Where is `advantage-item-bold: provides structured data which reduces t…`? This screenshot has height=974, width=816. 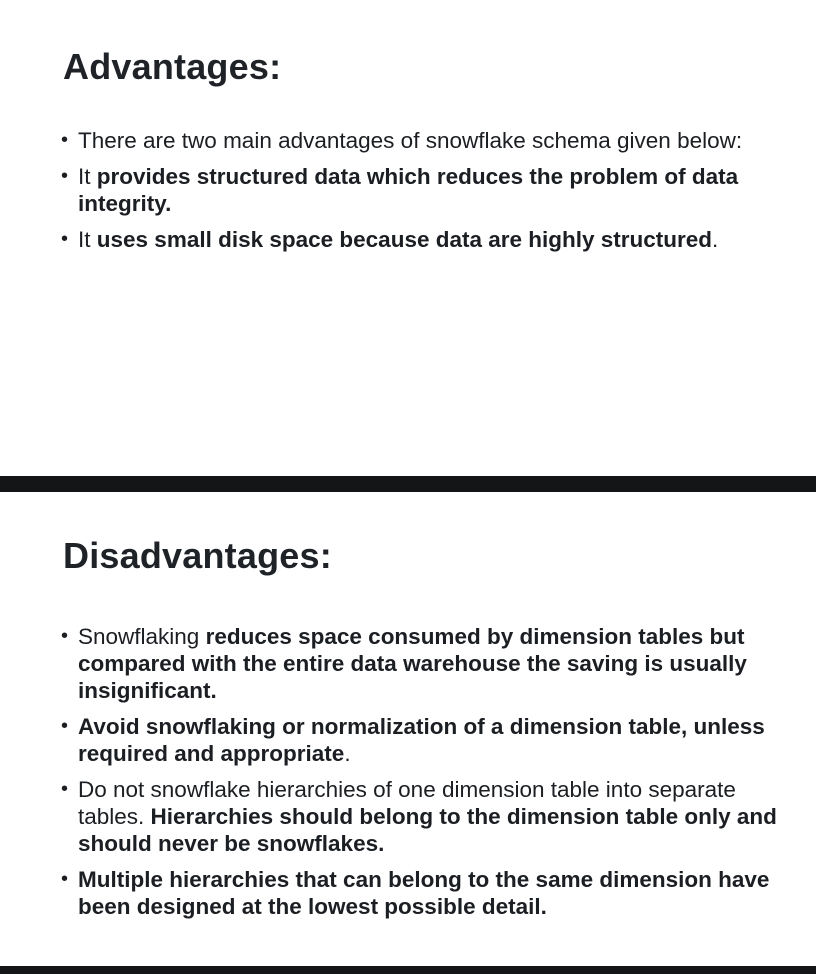 advantage-item-bold: provides structured data which reduces t… is located at coordinates (408, 190).